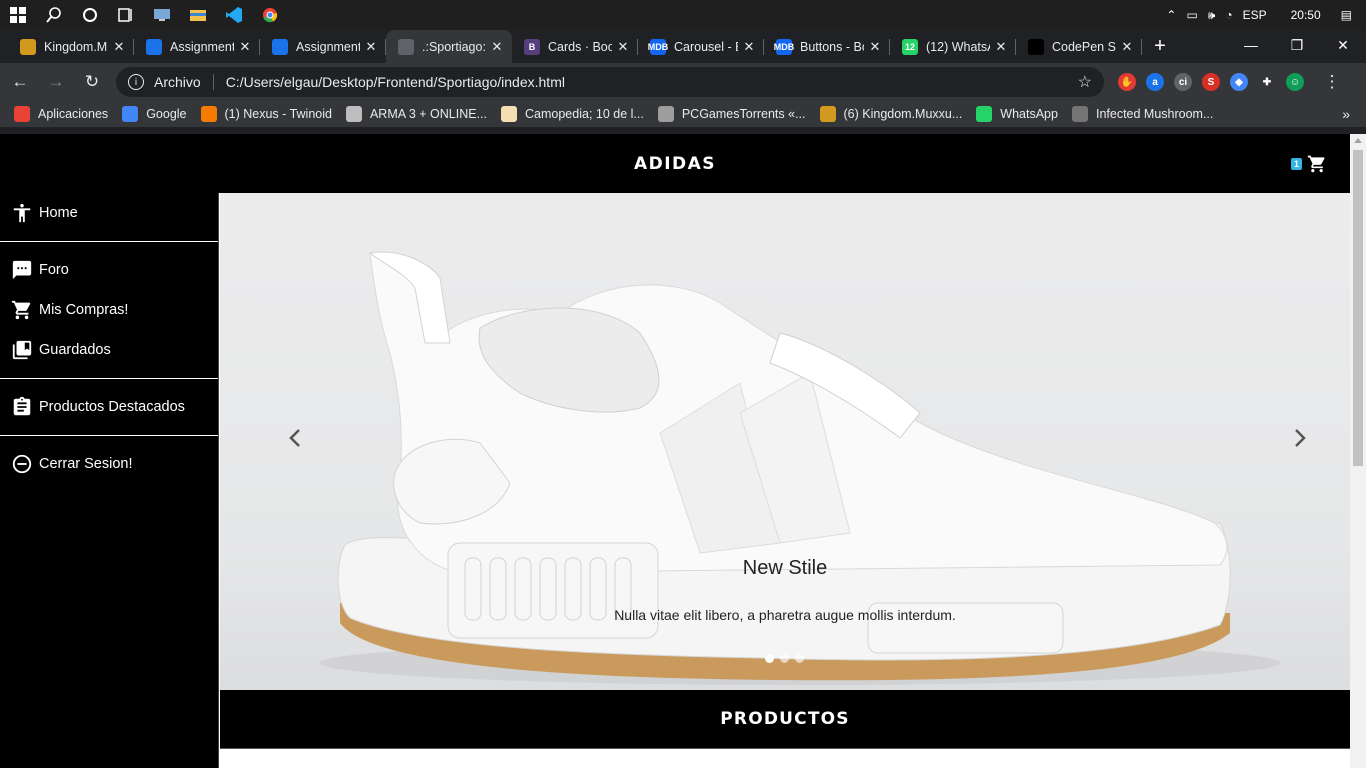 Image resolution: width=1366 pixels, height=768 pixels. I want to click on bookmark-label: WhatsApp, so click(1029, 114).